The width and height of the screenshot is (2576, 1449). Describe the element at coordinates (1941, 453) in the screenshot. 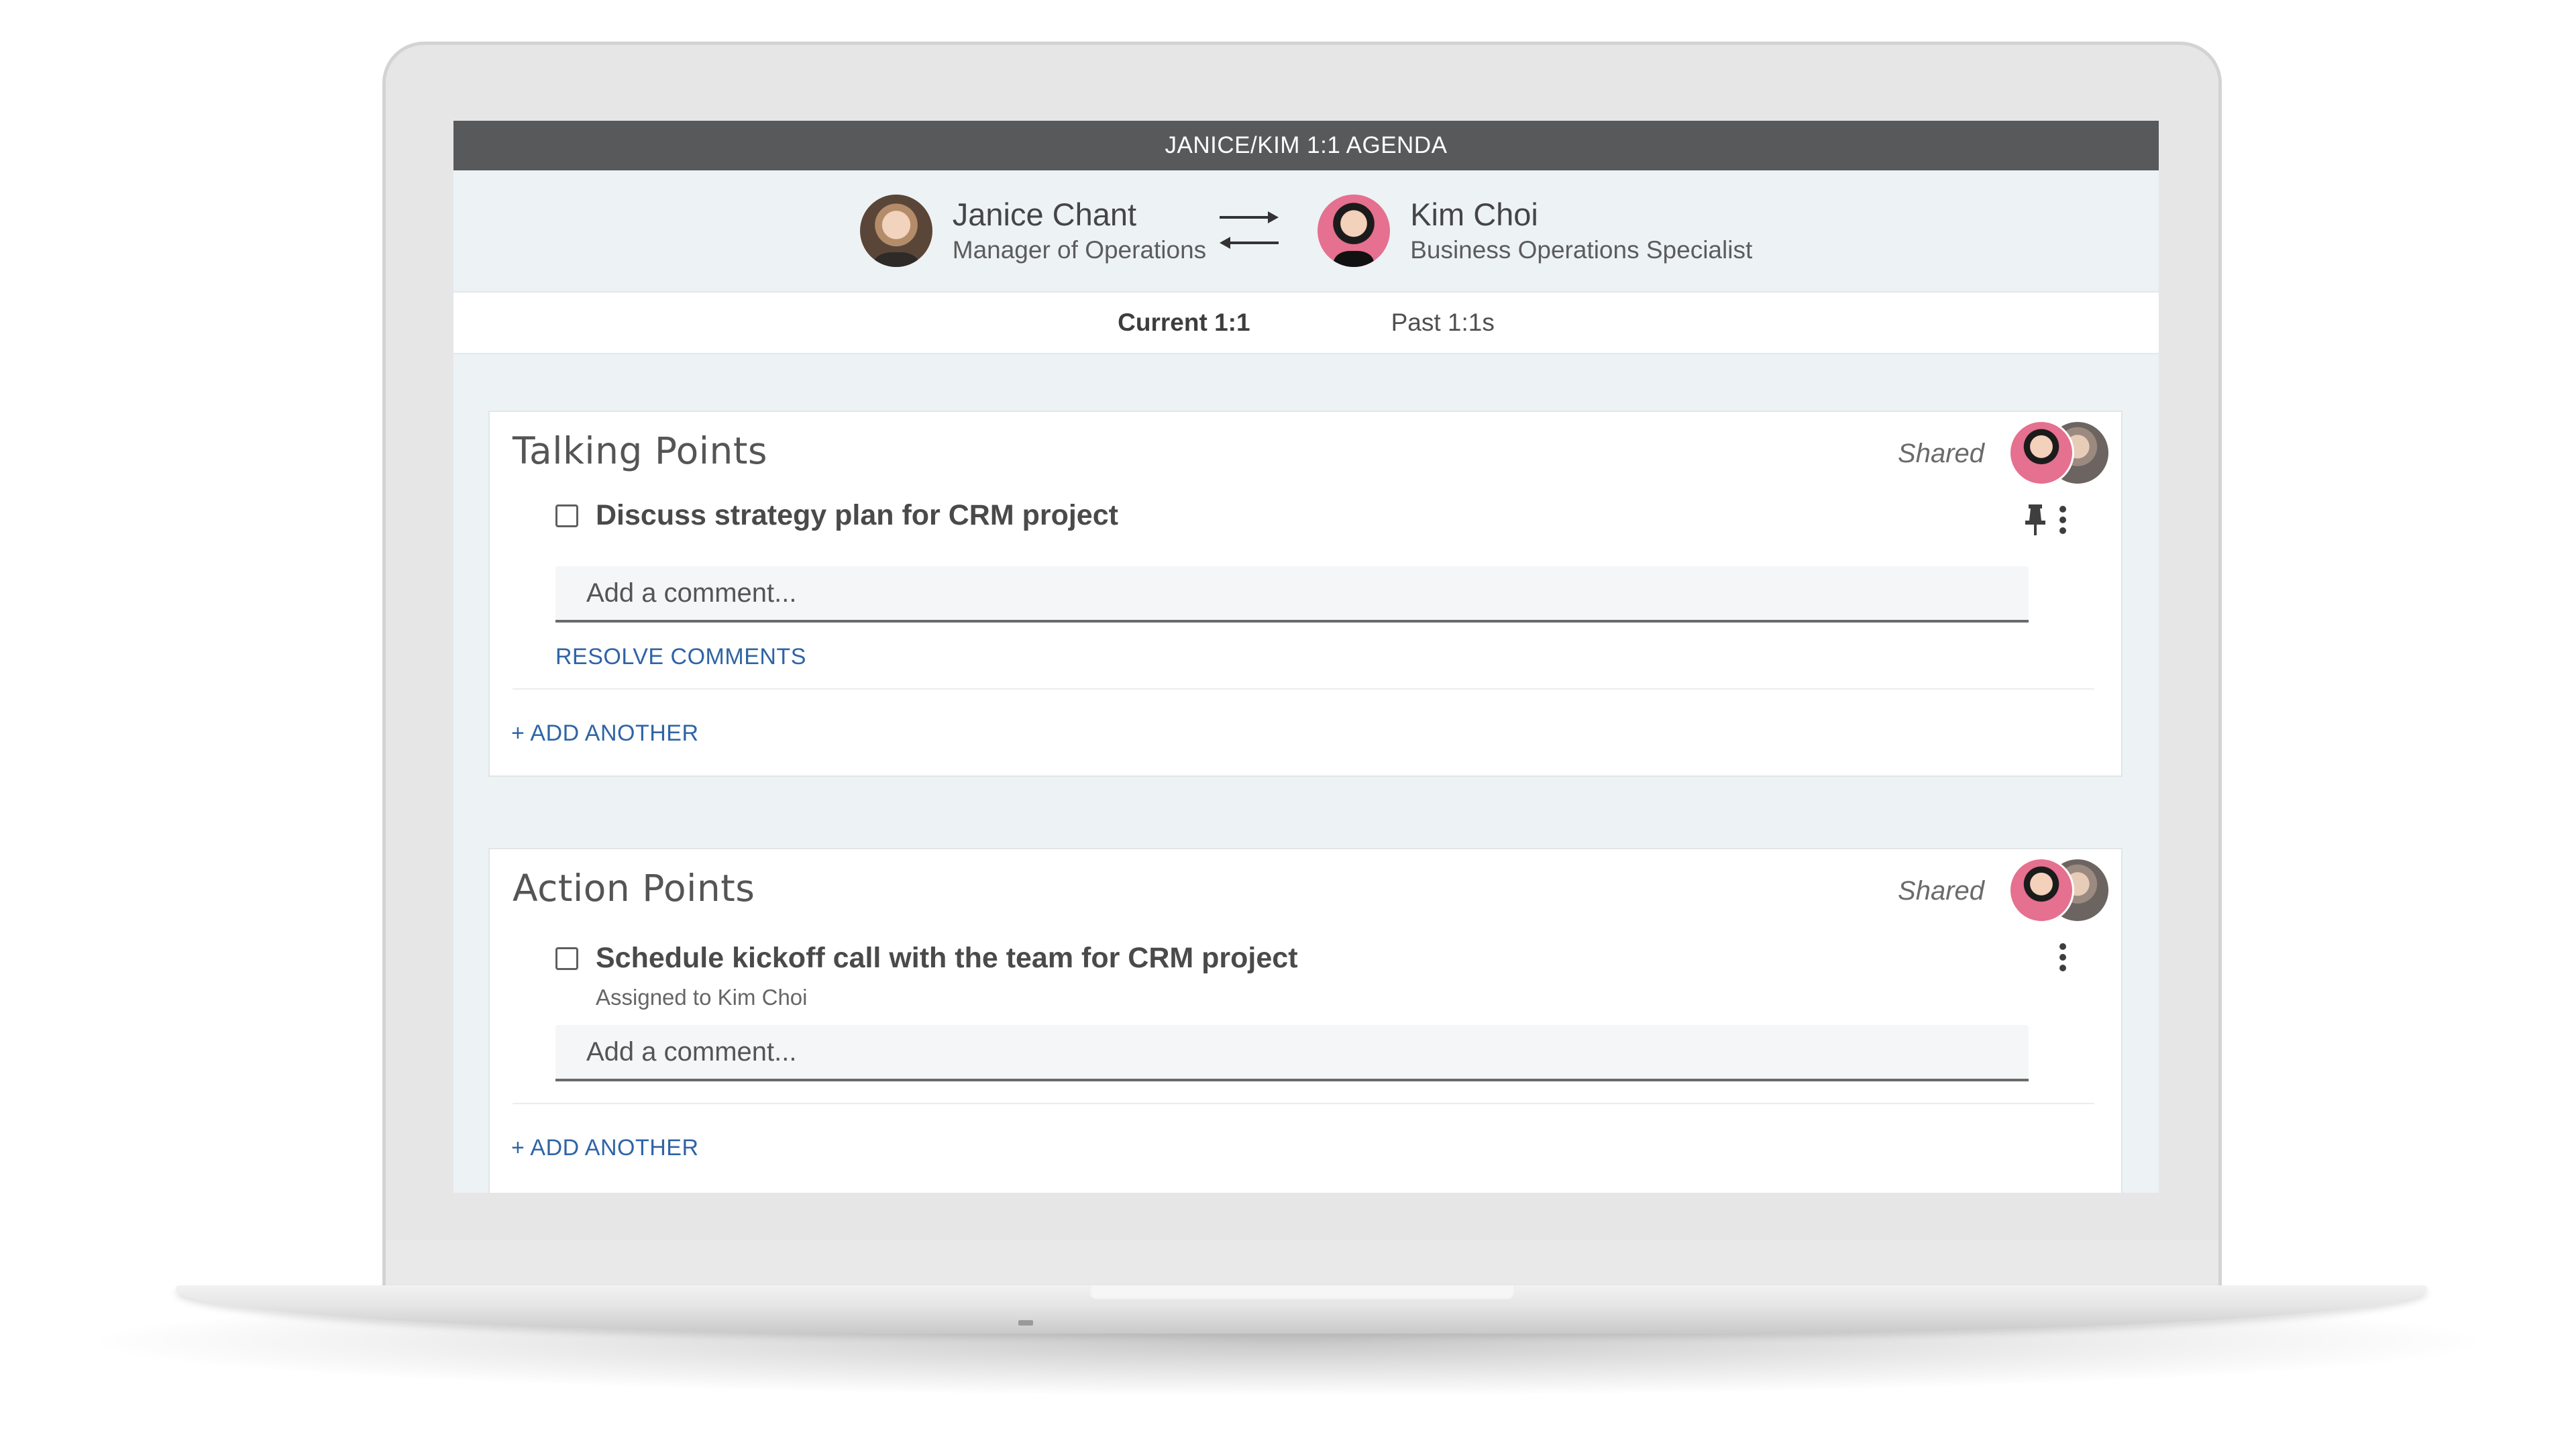

I see `talking-points-shared-label: Shared` at that location.